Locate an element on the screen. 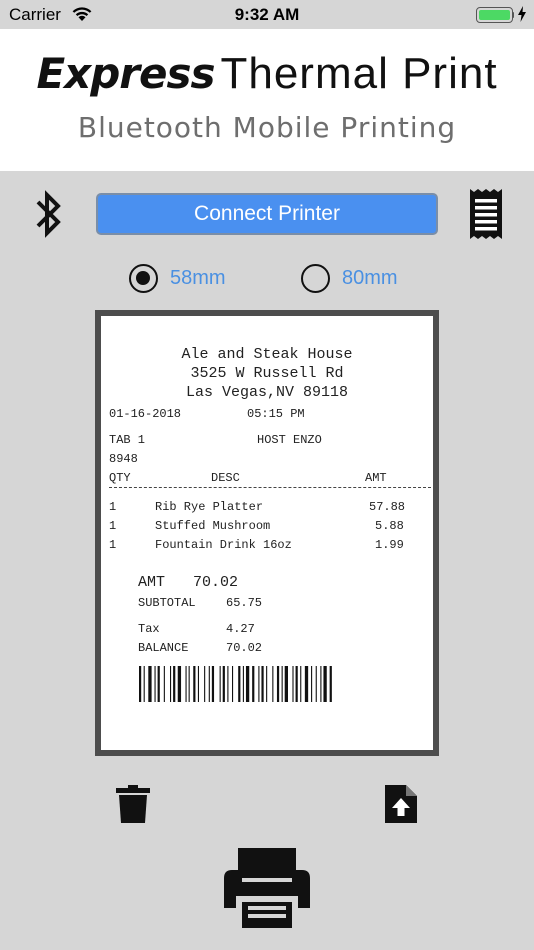  receipt-tax-label: Tax is located at coordinates (149, 629).